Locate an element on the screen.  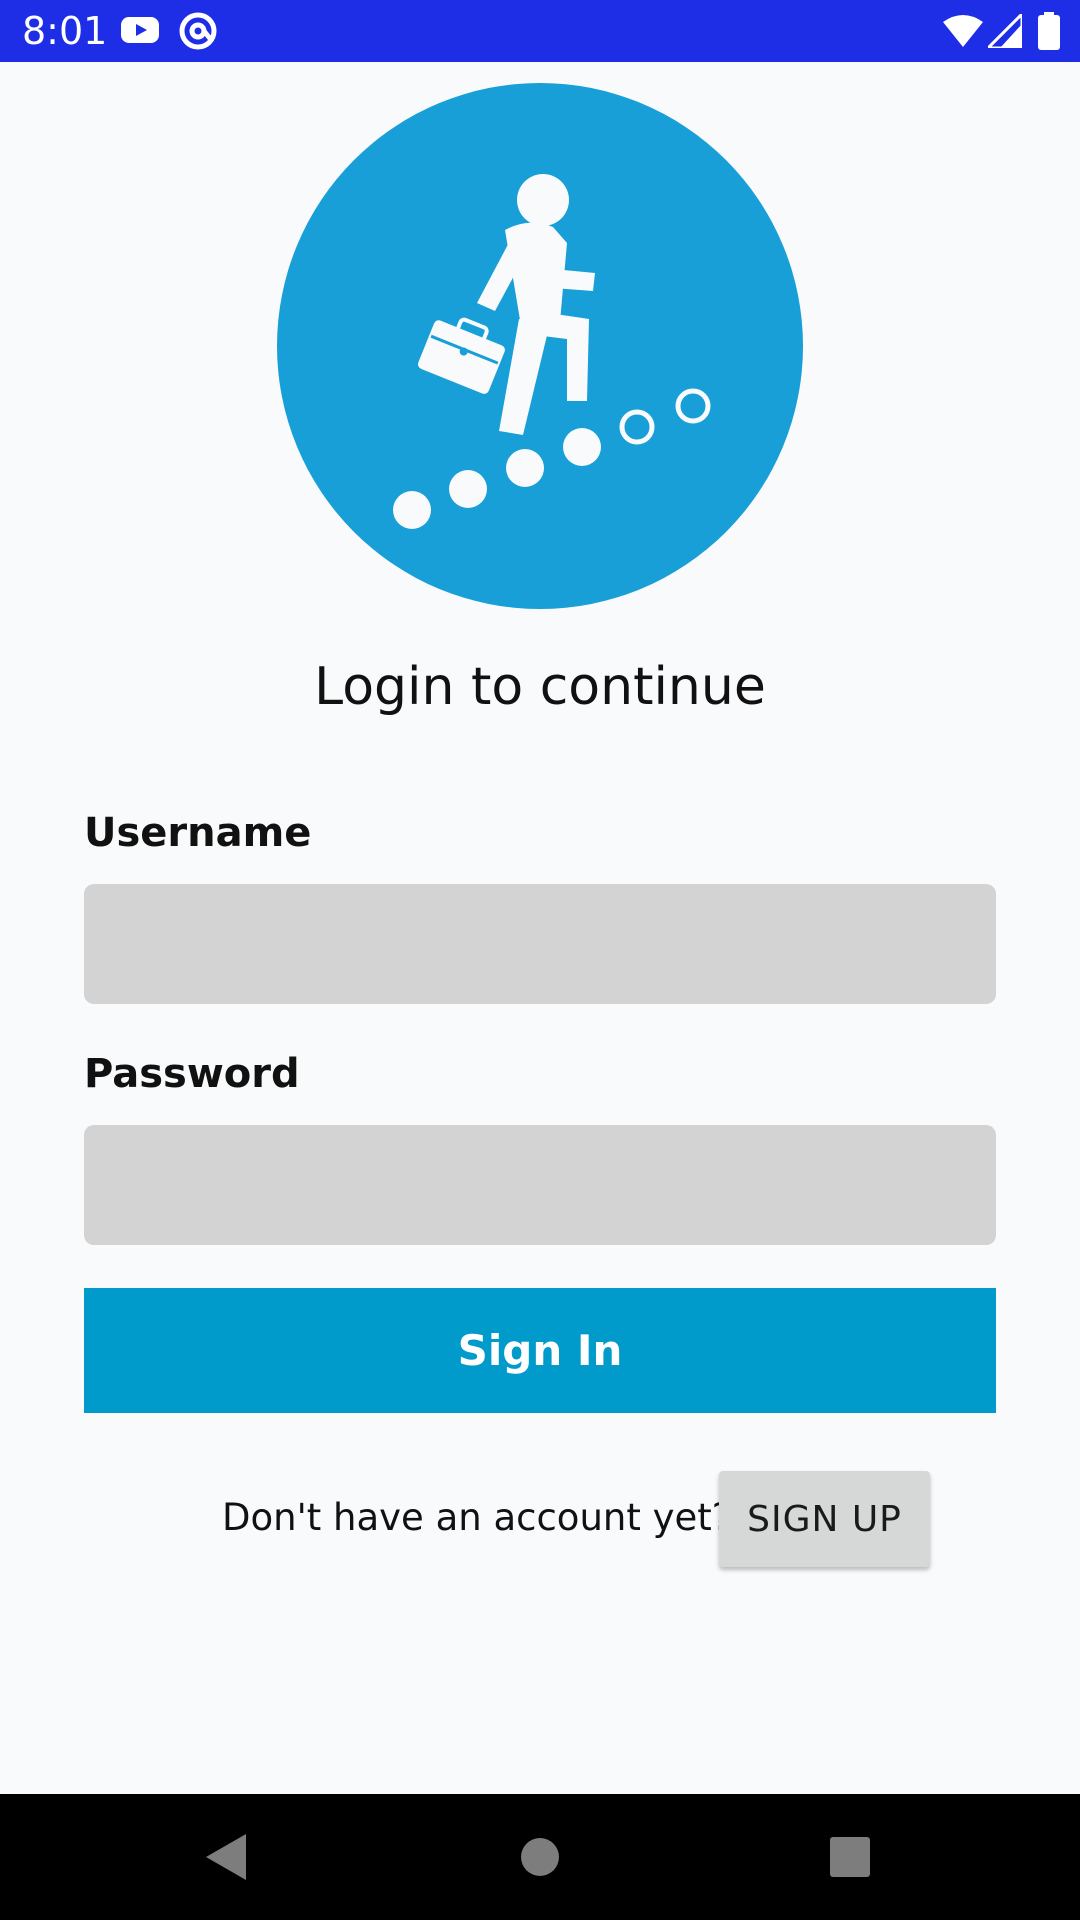
app-logo is located at coordinates (540, 346).